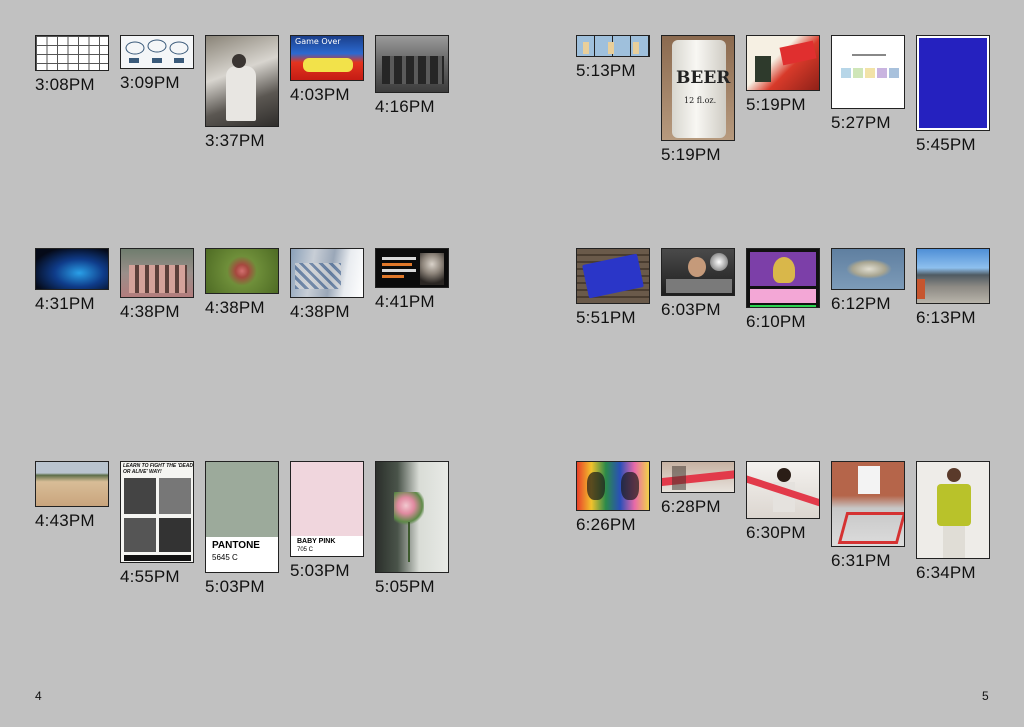 This screenshot has width=1024, height=727. I want to click on timestamp: 5:13PM, so click(606, 70).